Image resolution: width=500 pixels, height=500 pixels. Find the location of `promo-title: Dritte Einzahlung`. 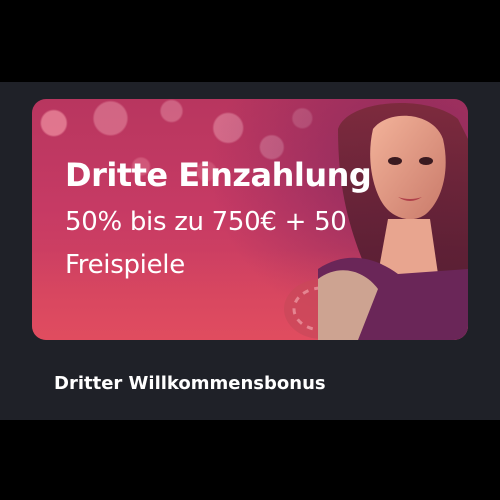

promo-title: Dritte Einzahlung is located at coordinates (218, 175).